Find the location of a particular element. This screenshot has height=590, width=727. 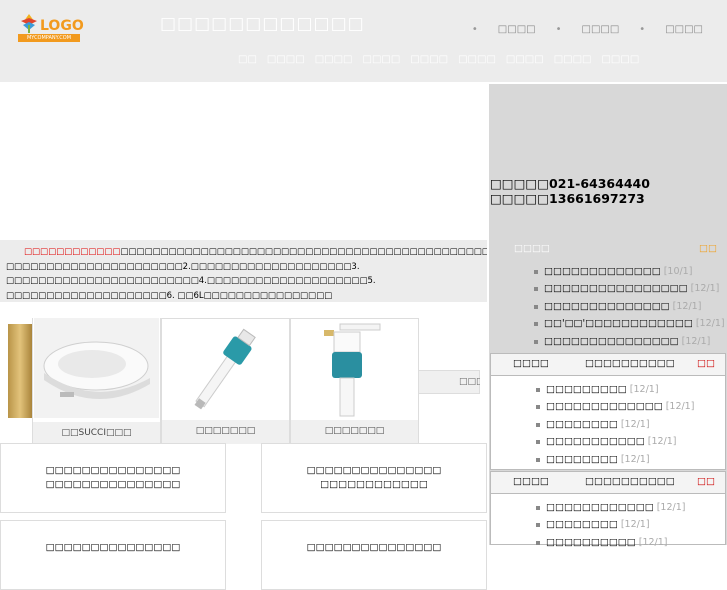

carousel-edge-image is located at coordinates (20, 371).